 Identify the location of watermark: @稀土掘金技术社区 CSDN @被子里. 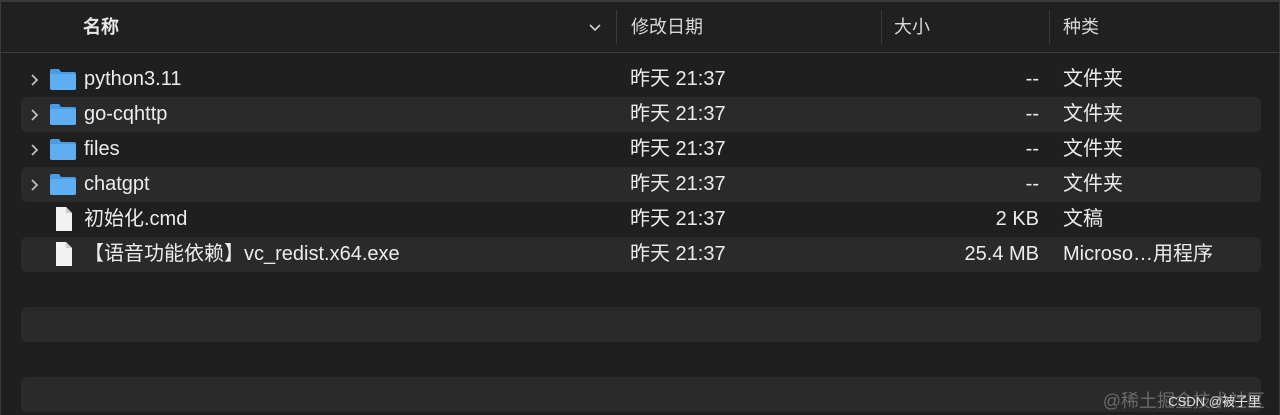
(1184, 400).